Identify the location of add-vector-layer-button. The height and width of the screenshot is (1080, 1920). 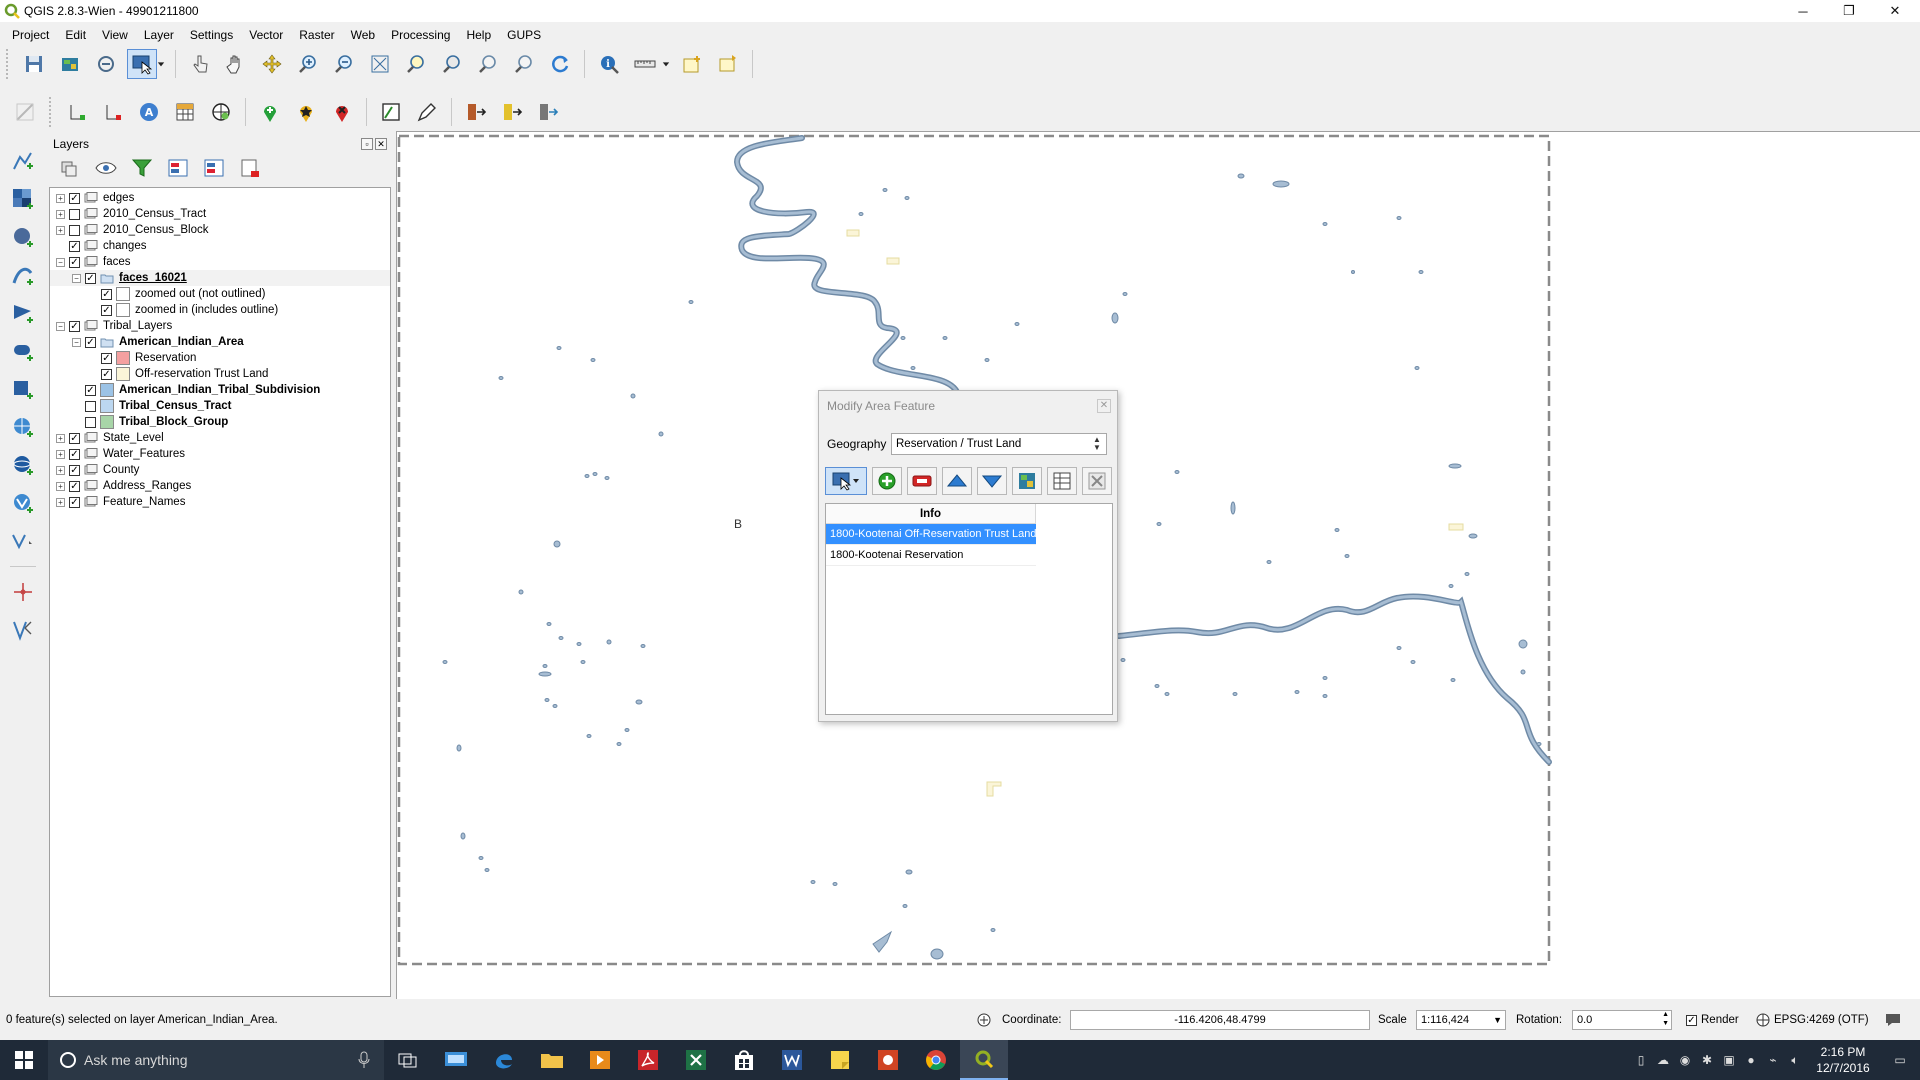
(23, 161).